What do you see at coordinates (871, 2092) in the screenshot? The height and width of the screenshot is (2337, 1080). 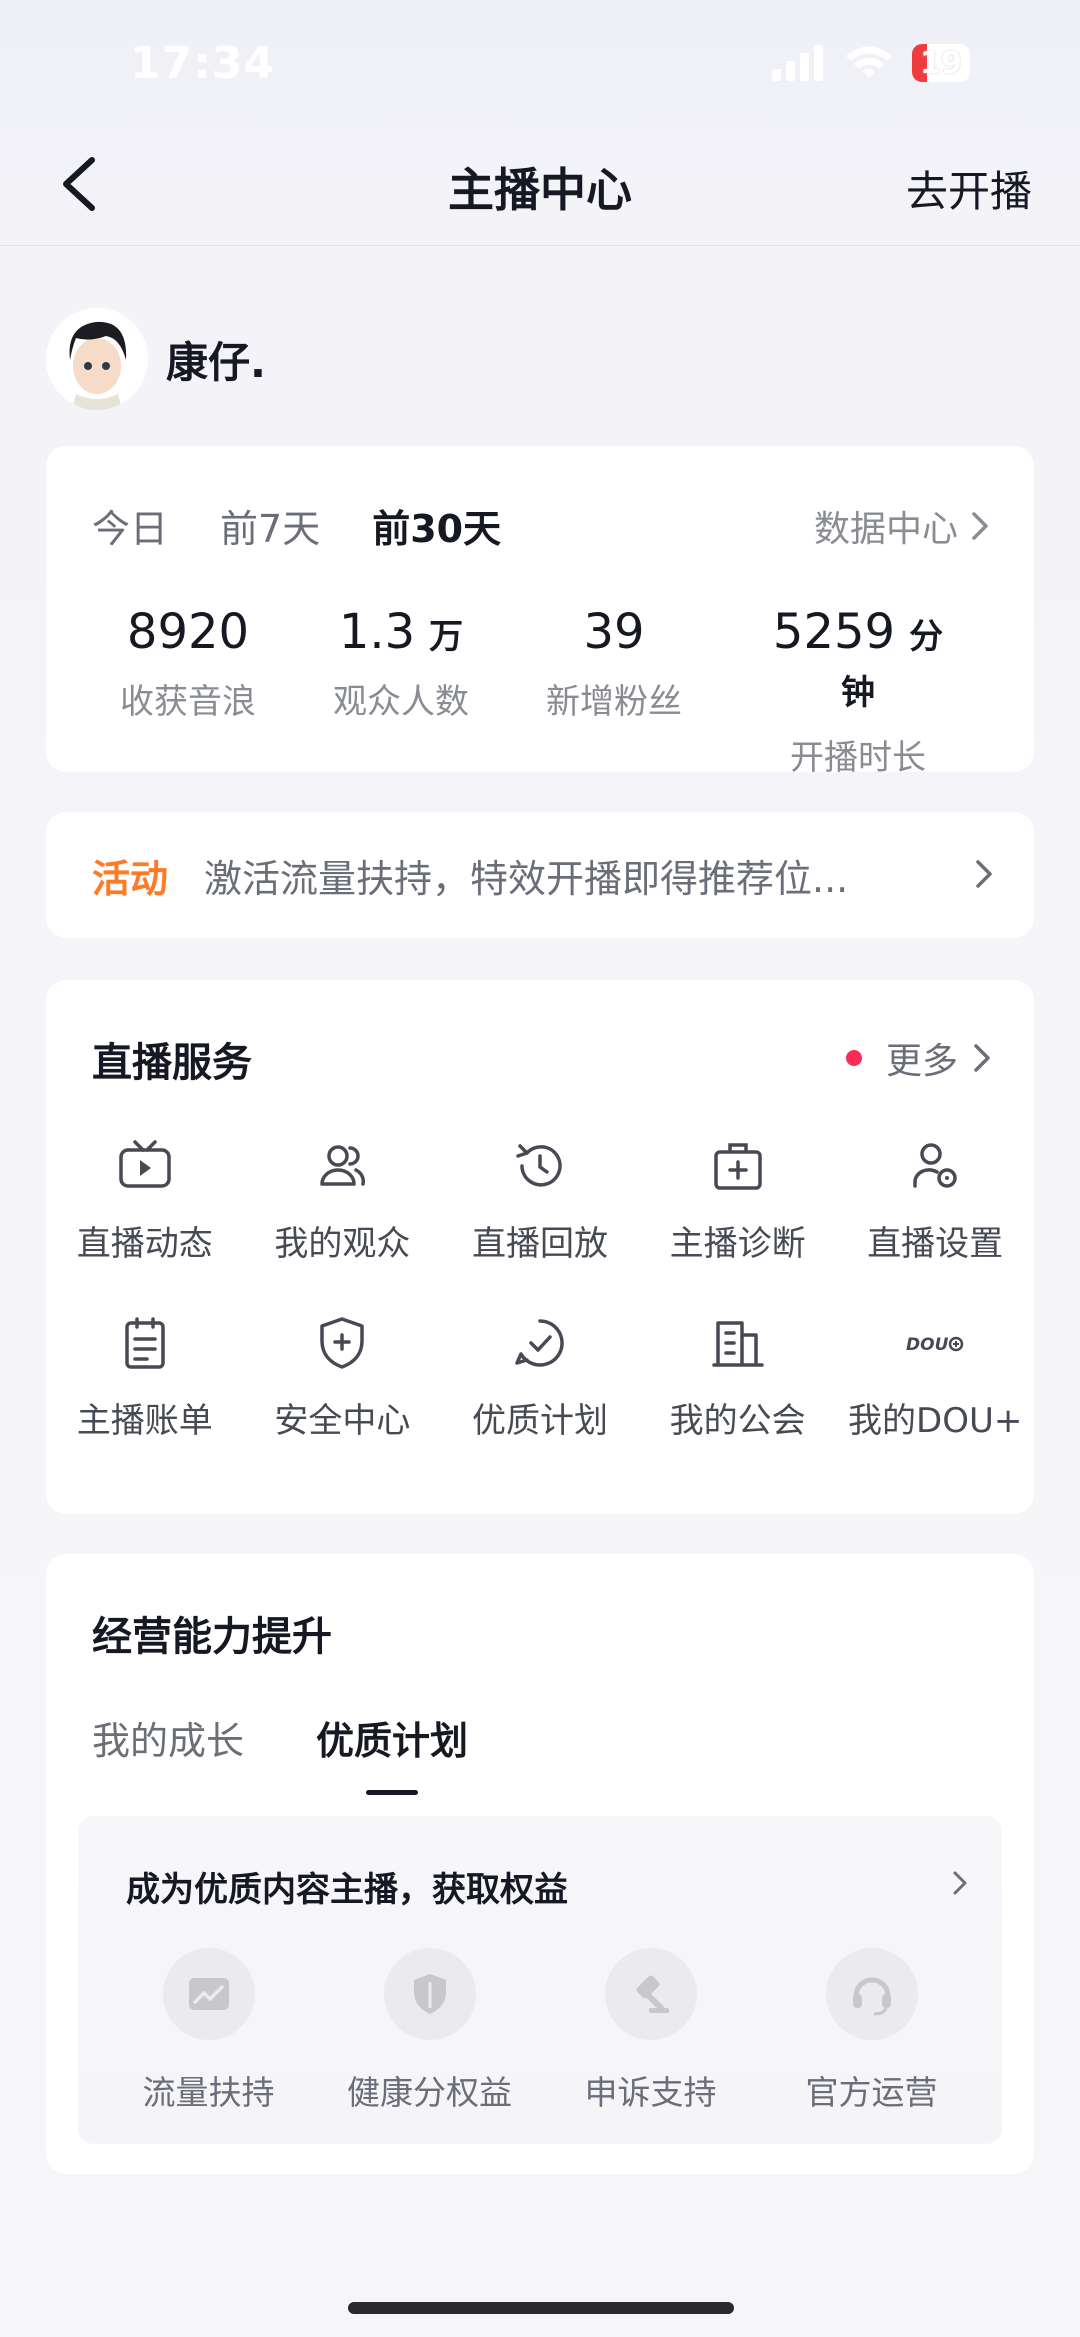 I see `benefit-label: 官方运营` at bounding box center [871, 2092].